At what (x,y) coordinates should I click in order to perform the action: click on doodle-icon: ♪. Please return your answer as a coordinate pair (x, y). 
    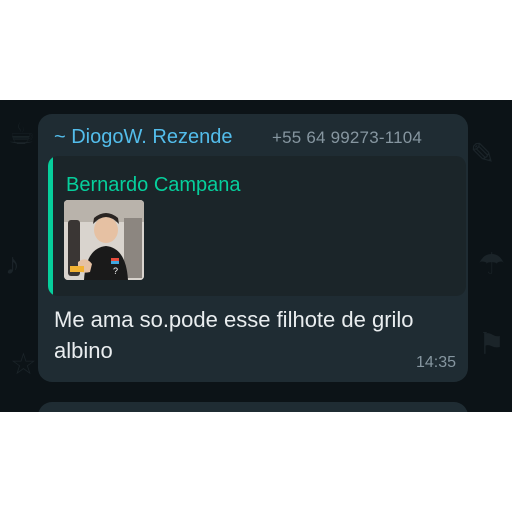
    Looking at the image, I should click on (12, 264).